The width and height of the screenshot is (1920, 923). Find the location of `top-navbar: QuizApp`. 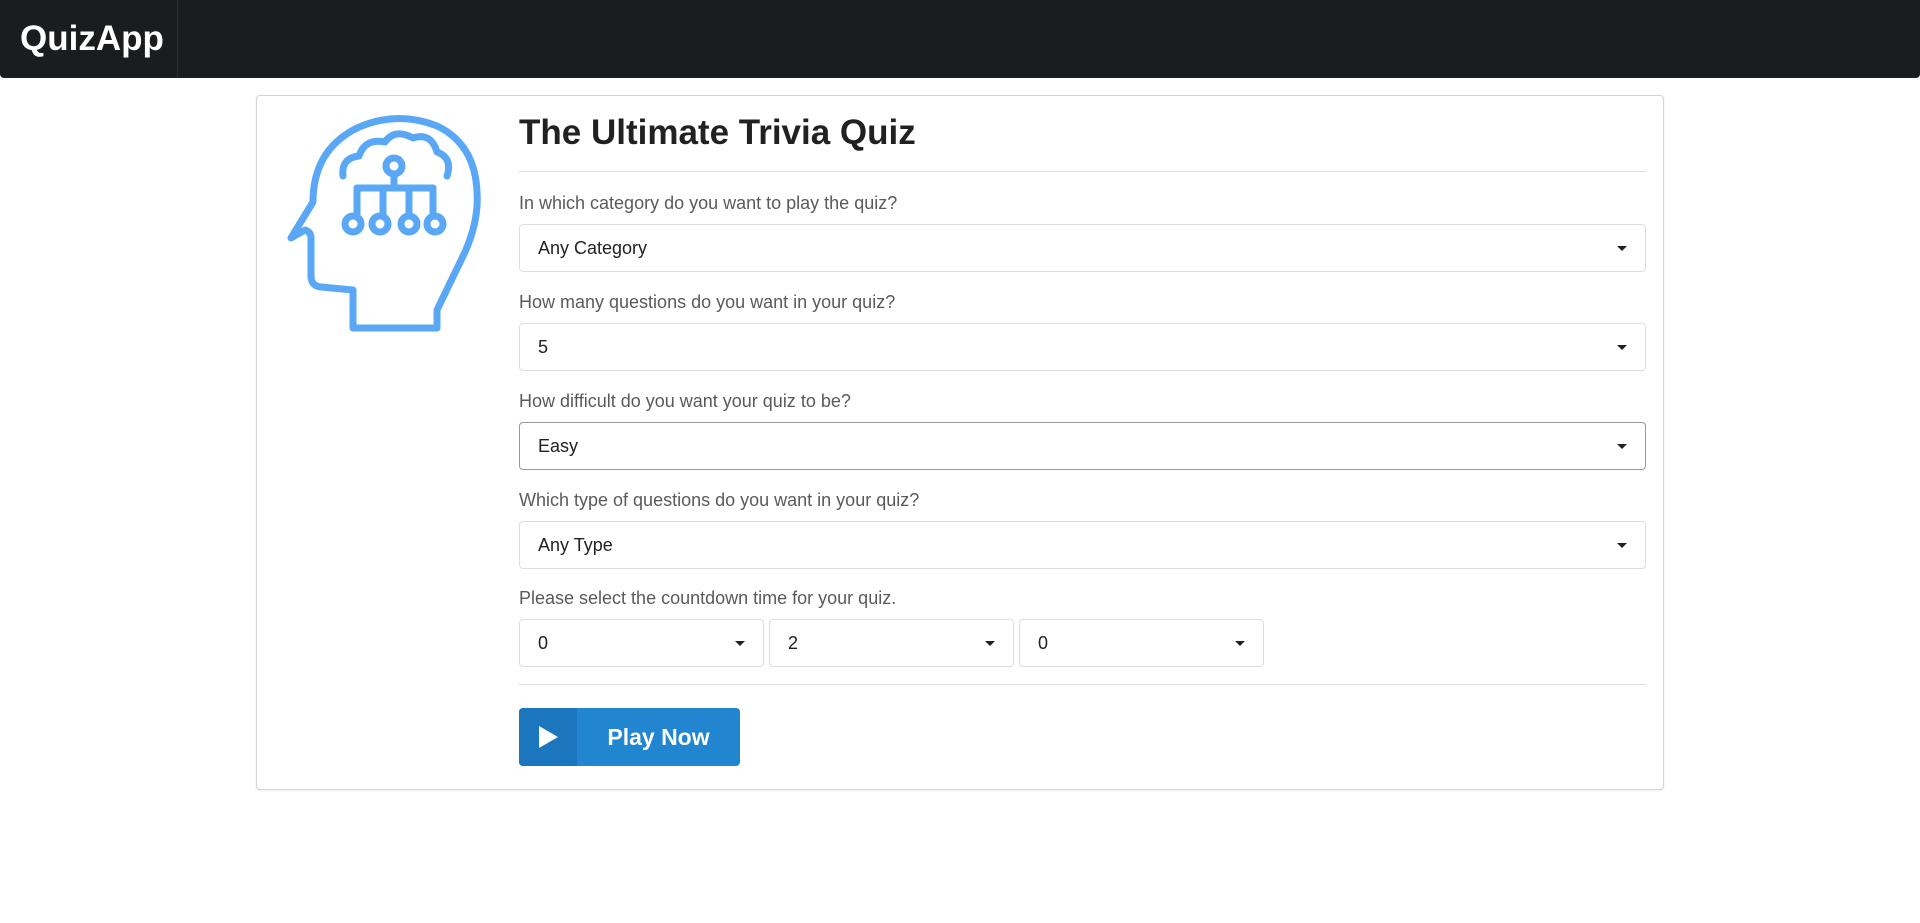

top-navbar: QuizApp is located at coordinates (960, 39).